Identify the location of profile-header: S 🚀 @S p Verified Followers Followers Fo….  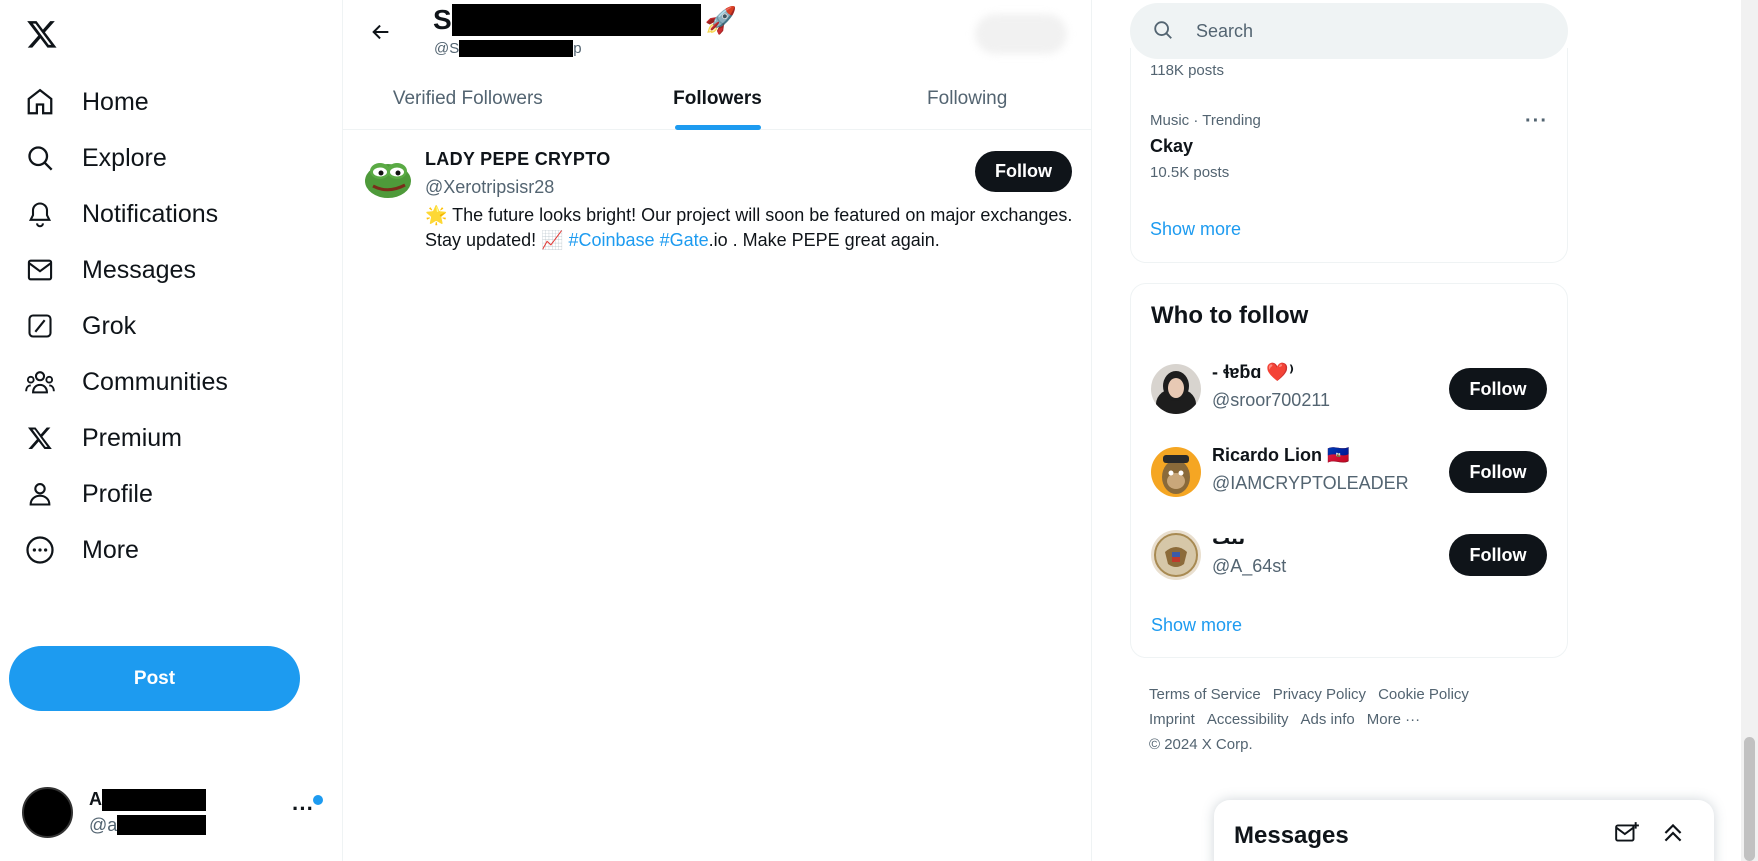
(717, 65).